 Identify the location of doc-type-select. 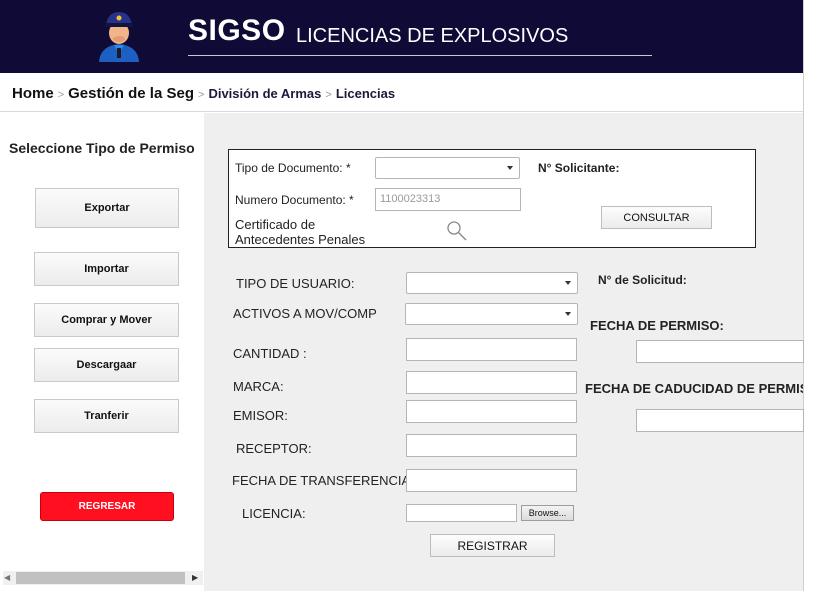
(447, 168).